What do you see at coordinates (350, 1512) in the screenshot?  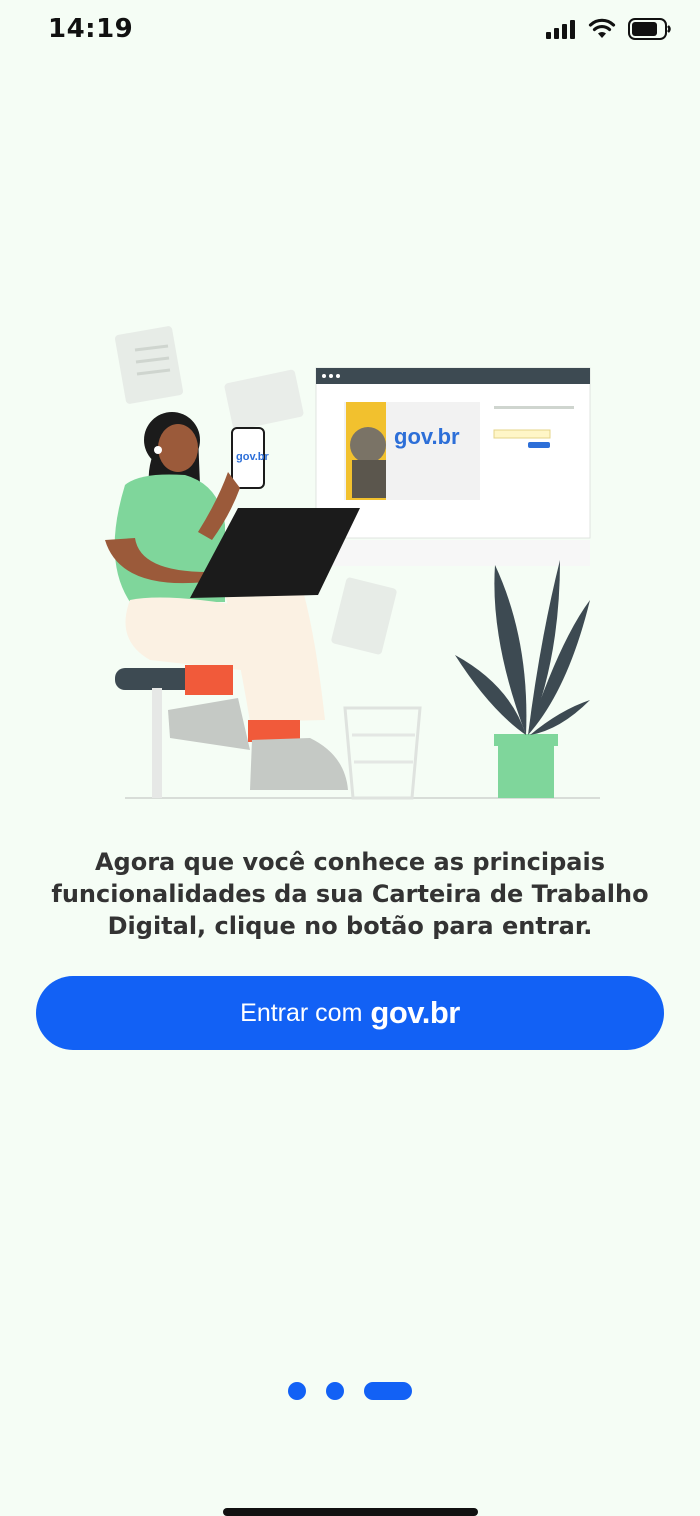 I see `home-indicator` at bounding box center [350, 1512].